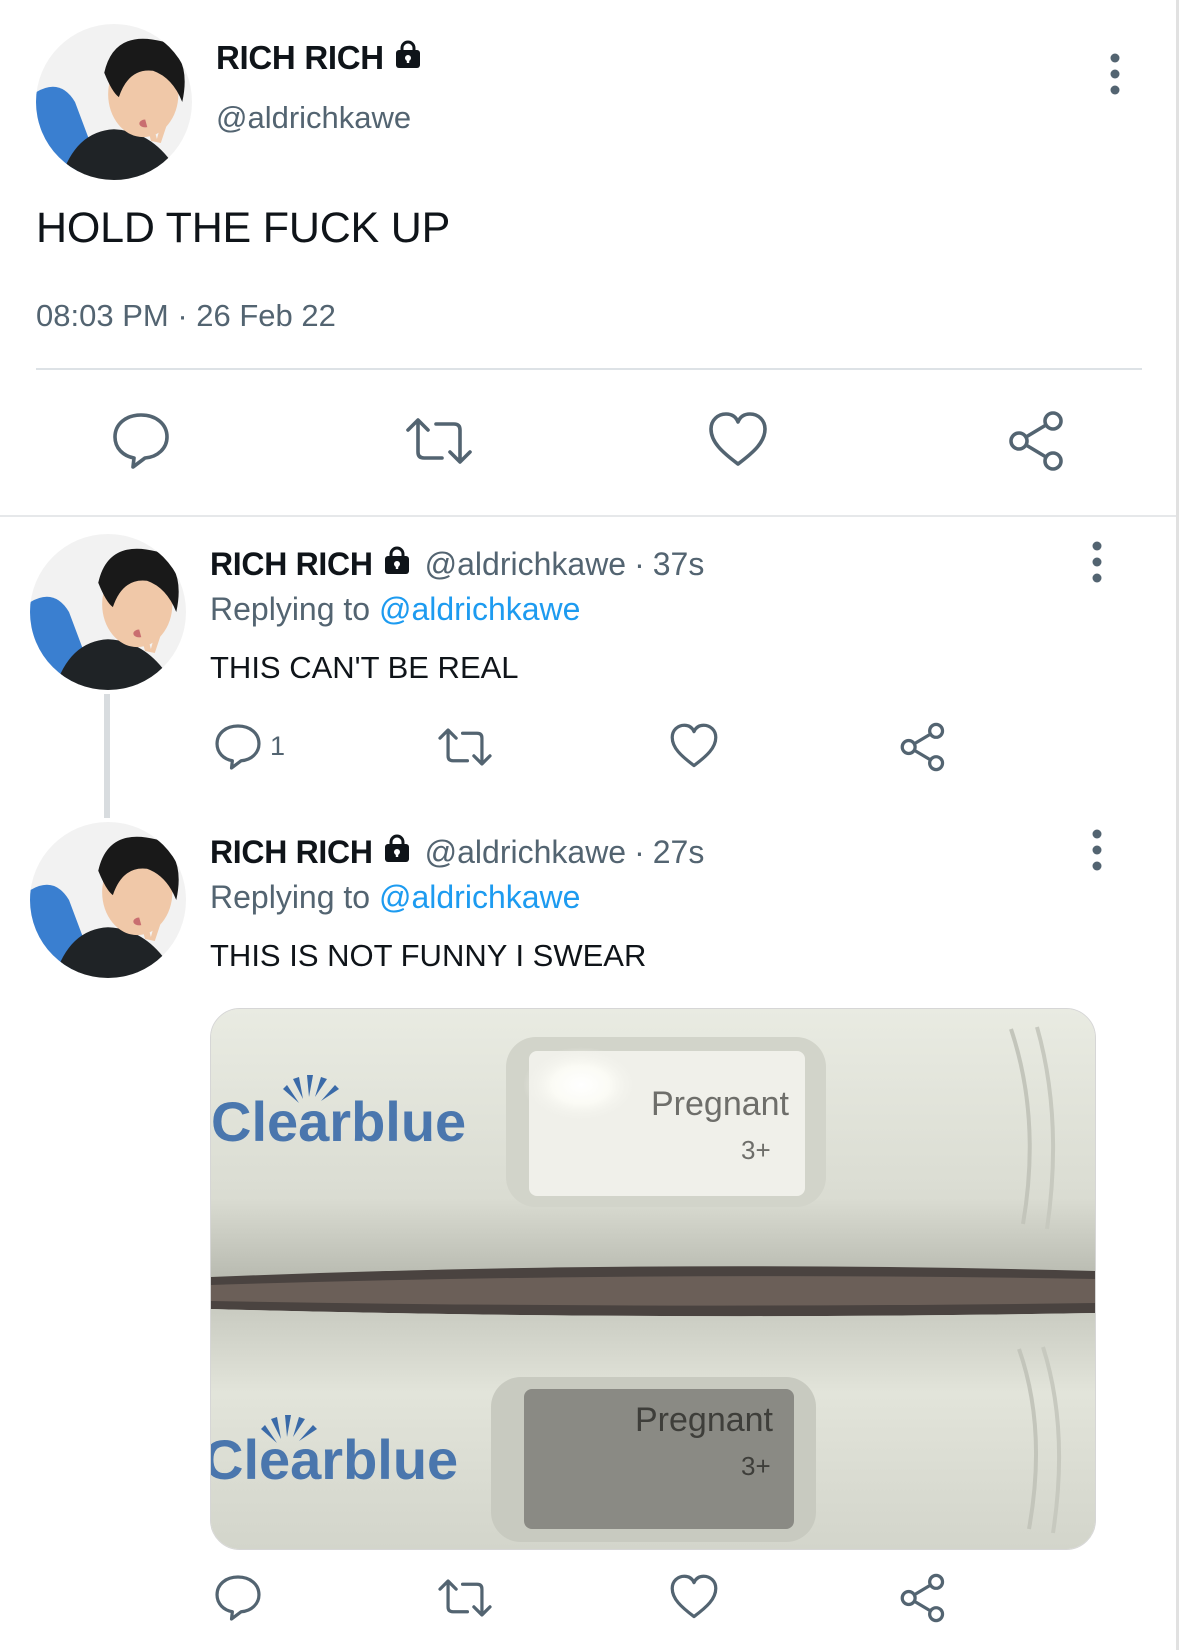 The width and height of the screenshot is (1179, 1650). I want to click on display-text-top: Pregnant, so click(720, 1104).